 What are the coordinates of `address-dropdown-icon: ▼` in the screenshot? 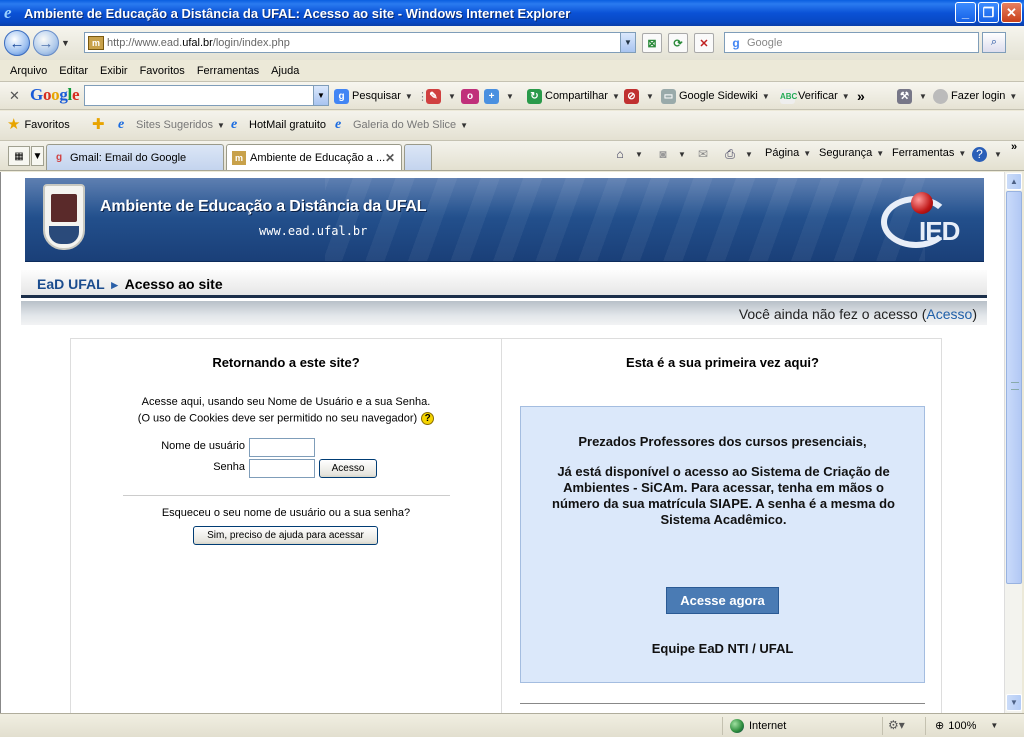 It's located at (627, 42).